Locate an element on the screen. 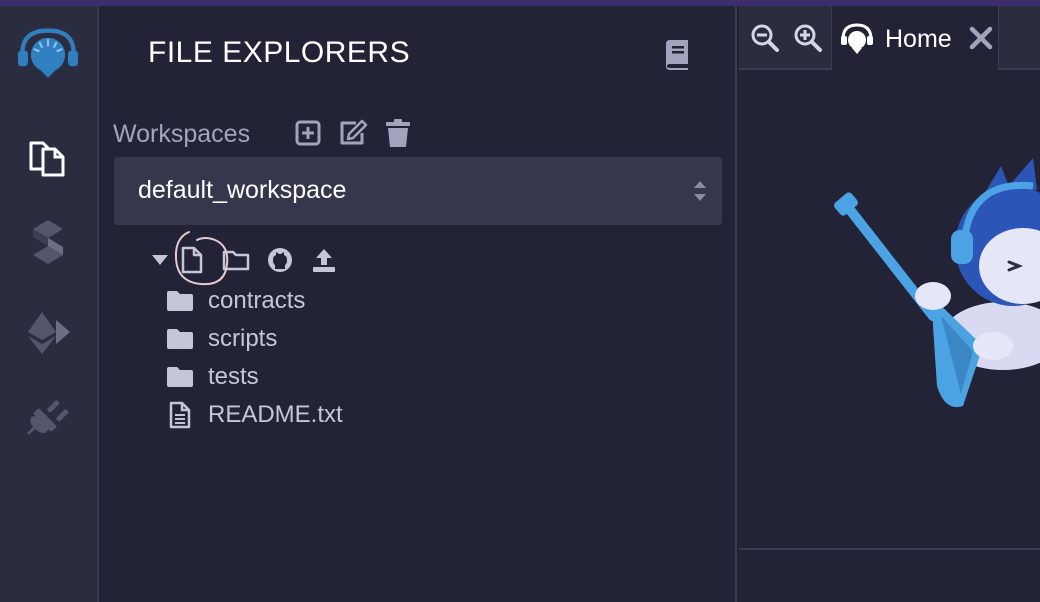  tab-home: Home is located at coordinates (915, 38).